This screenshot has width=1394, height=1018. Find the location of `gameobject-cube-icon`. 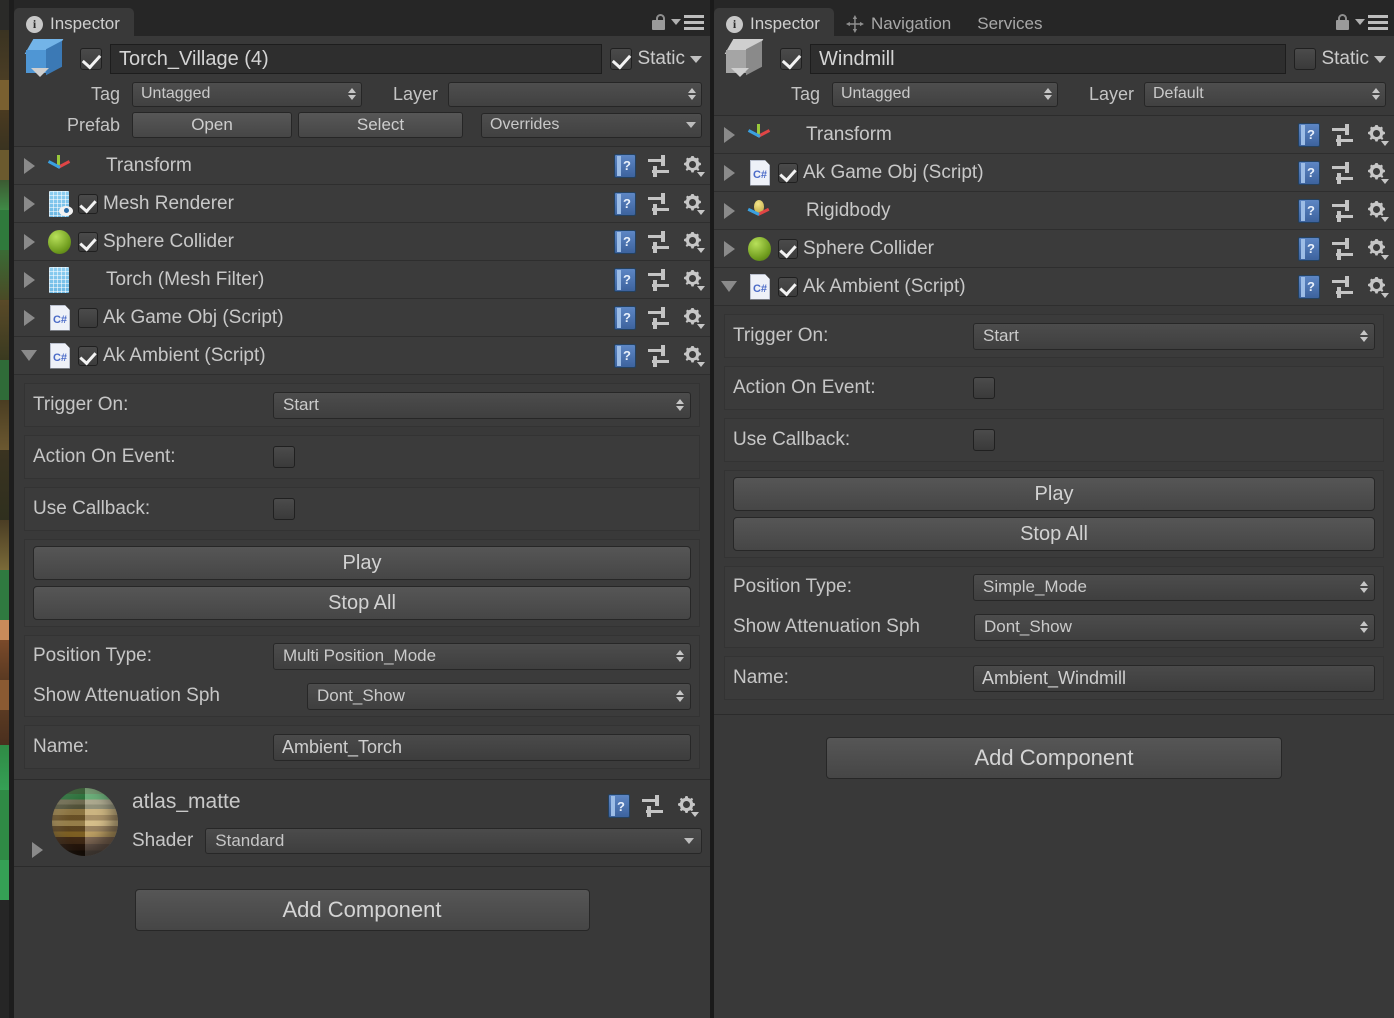

gameobject-cube-icon is located at coordinates (747, 59).